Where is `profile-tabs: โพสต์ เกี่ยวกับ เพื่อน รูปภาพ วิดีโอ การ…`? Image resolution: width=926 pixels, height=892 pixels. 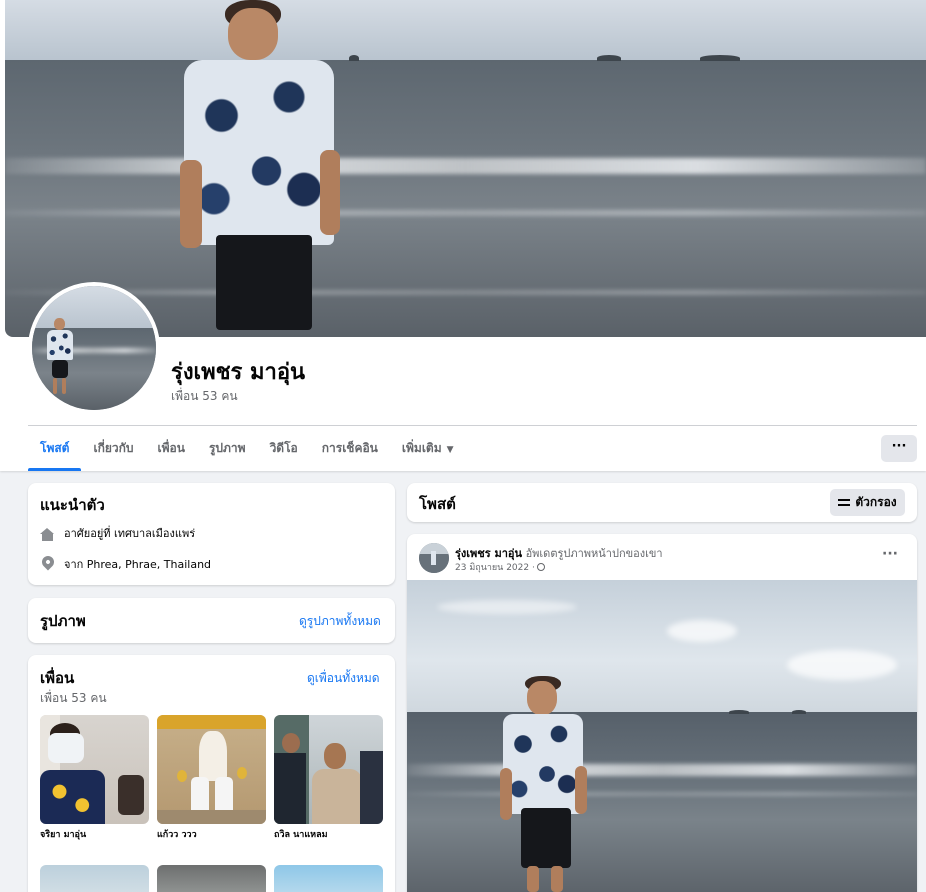
profile-tabs: โพสต์ เกี่ยวกับ เพื่อน รูปภาพ วิดีโอ การ… is located at coordinates (247, 448).